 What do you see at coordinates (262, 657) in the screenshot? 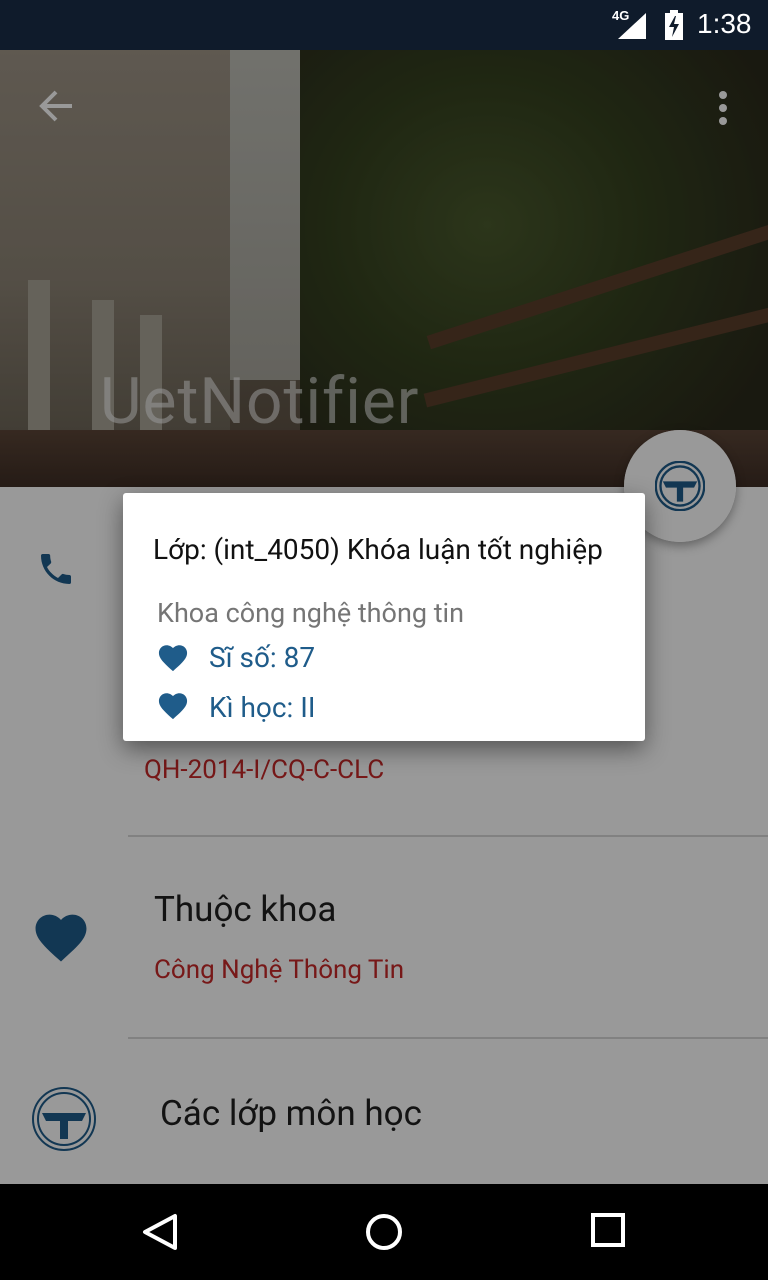
I see `dialog-enrollment-count: Sĩ số: 87` at bounding box center [262, 657].